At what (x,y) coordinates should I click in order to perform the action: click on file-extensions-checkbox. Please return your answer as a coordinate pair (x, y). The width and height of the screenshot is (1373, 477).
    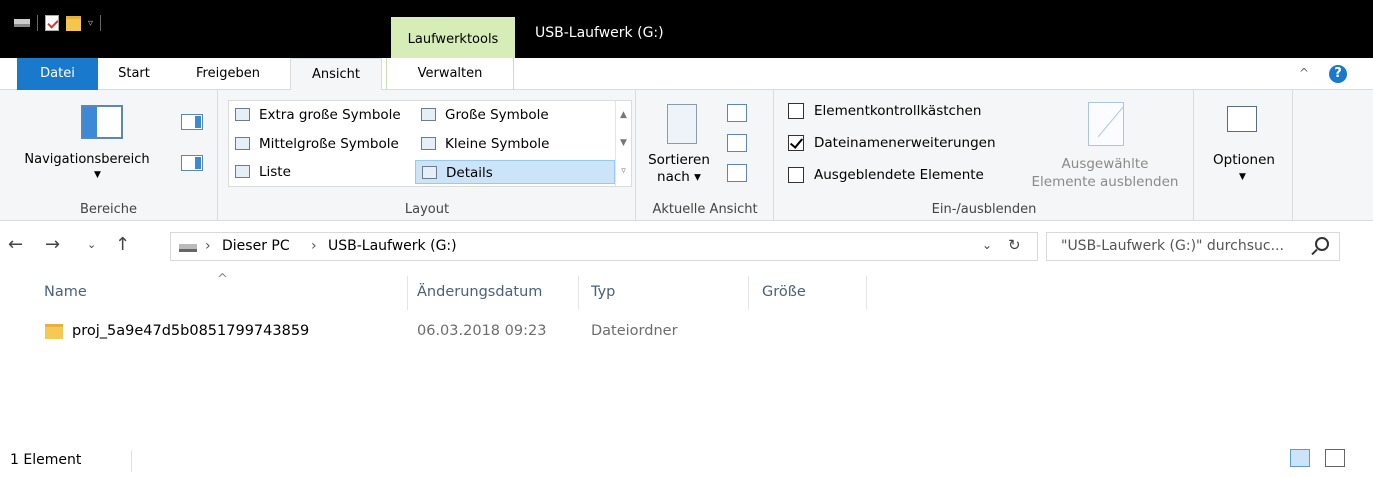
    Looking at the image, I should click on (796, 143).